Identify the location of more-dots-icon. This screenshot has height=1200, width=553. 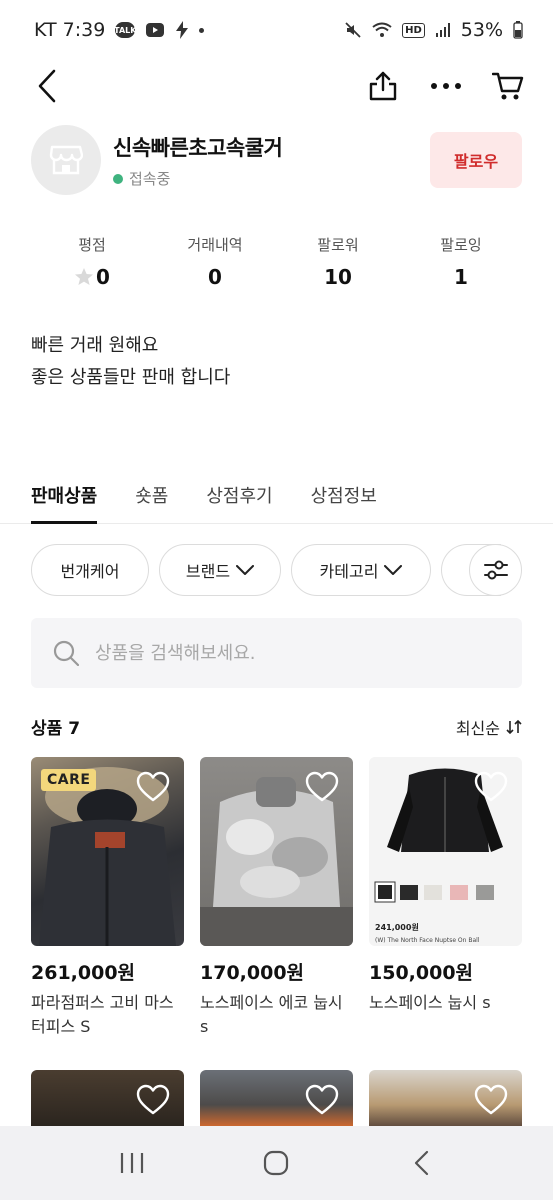
(446, 86).